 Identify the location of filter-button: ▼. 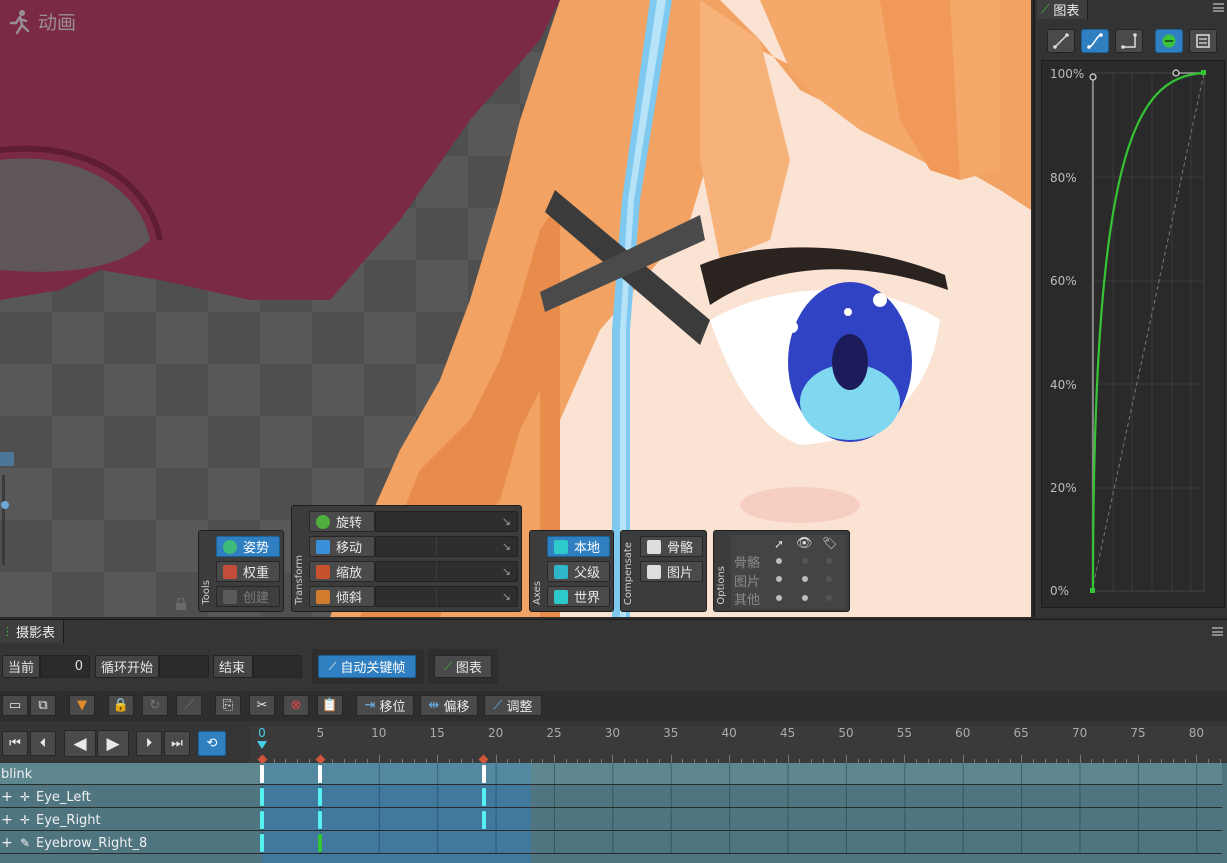
(82, 705).